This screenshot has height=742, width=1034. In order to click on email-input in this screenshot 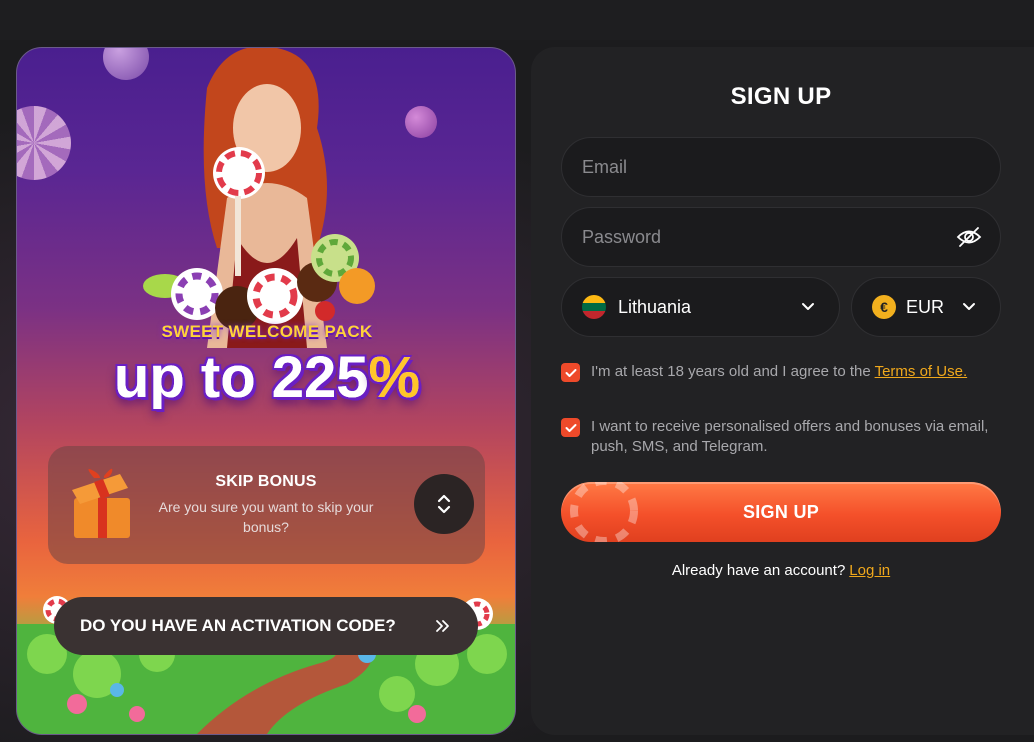, I will do `click(781, 167)`.